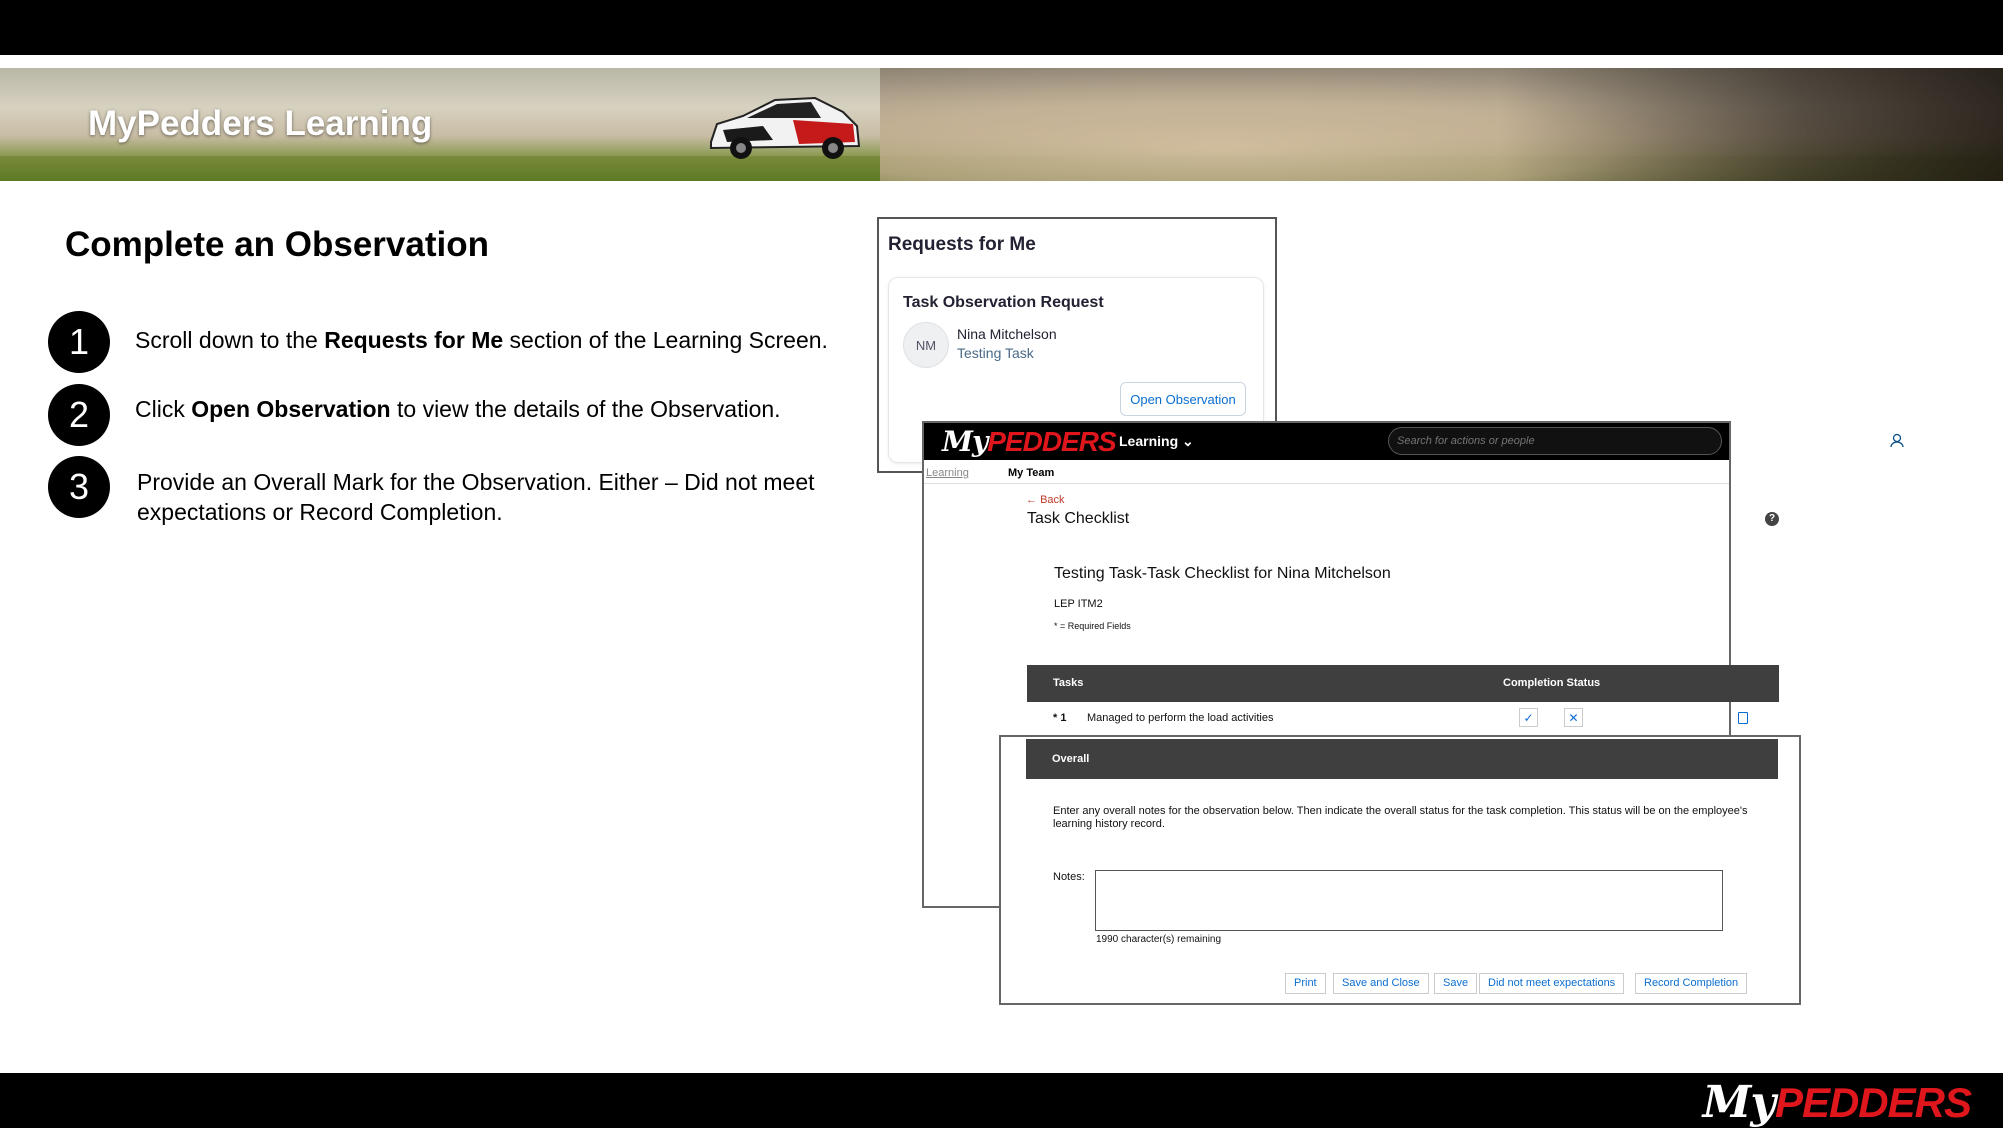 Image resolution: width=2003 pixels, height=1128 pixels. Describe the element at coordinates (1031, 500) in the screenshot. I see `arrow-left-icon: ←` at that location.